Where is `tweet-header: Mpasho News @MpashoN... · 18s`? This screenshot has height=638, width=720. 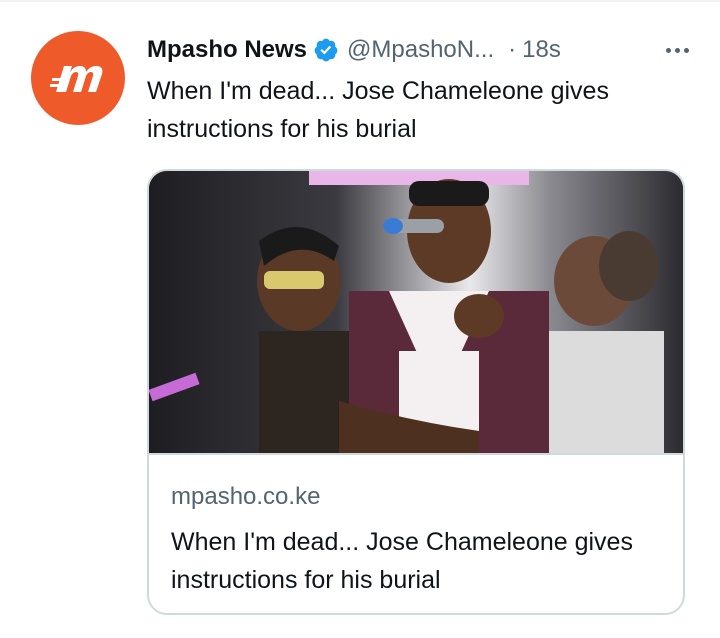 tweet-header: Mpasho News @MpashoN... · 18s is located at coordinates (422, 50).